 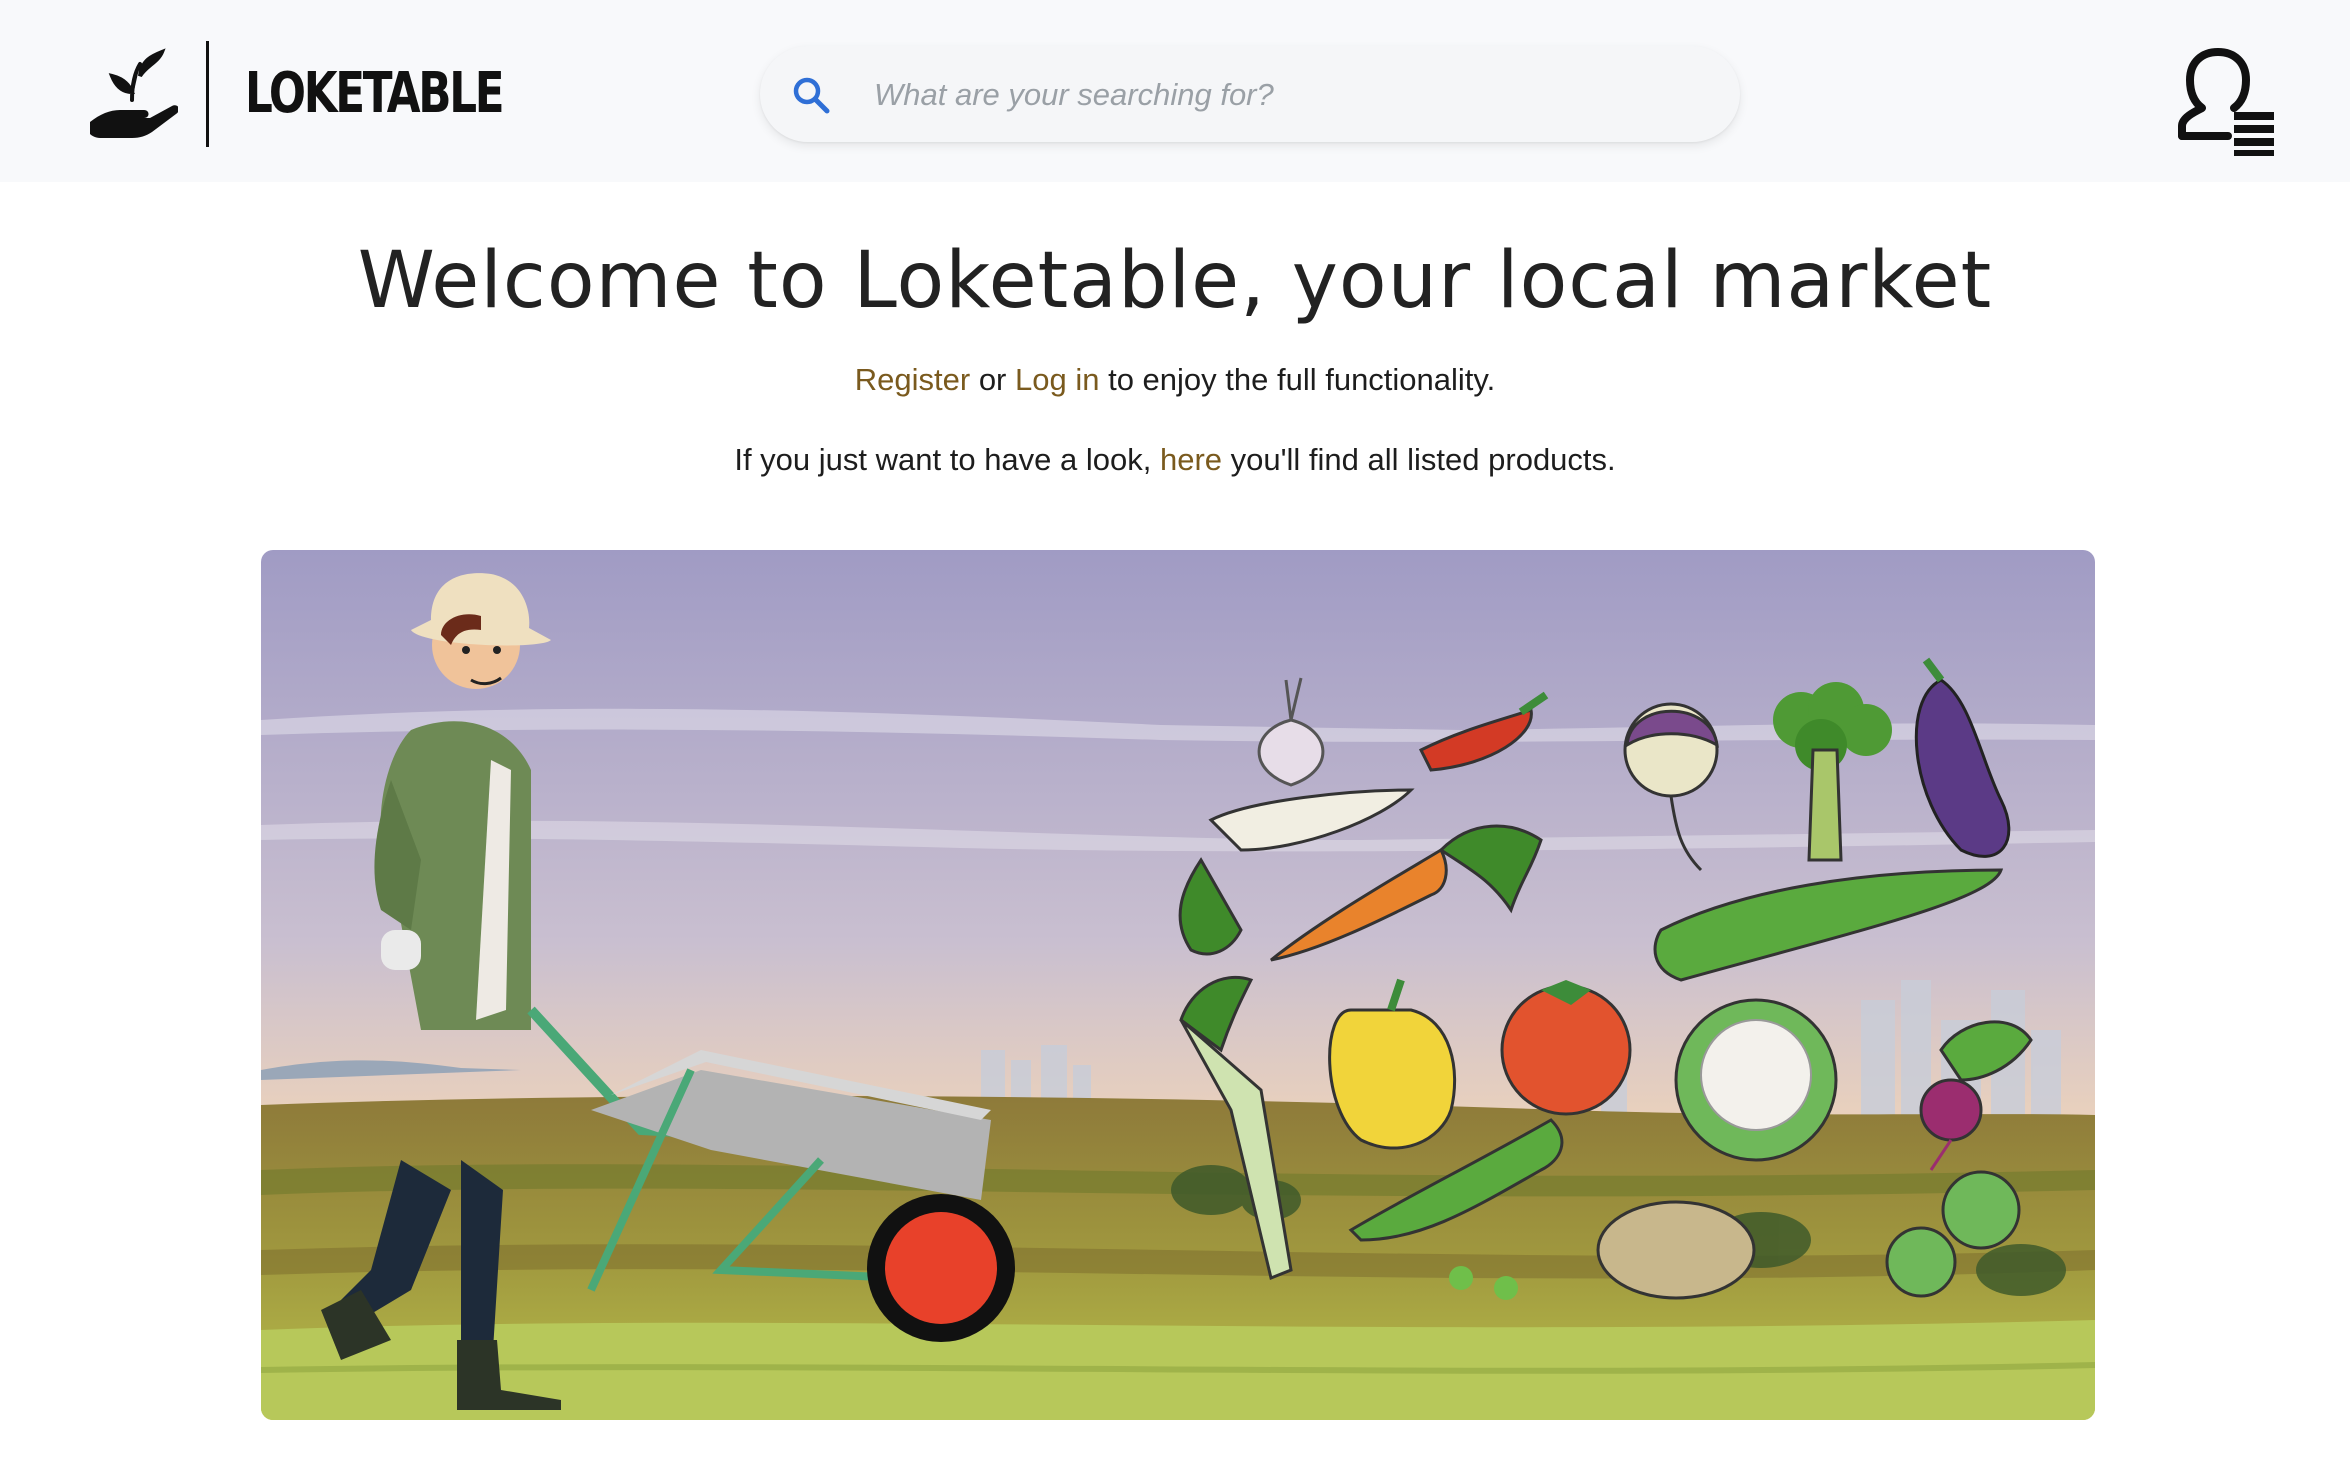 What do you see at coordinates (1175, 281) in the screenshot?
I see `page-title: Welcome to Loketable, your local market` at bounding box center [1175, 281].